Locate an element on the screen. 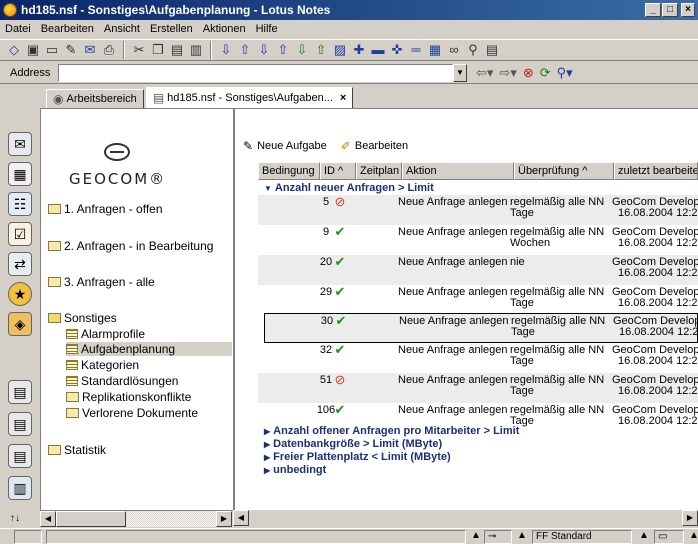 The height and width of the screenshot is (544, 698). image-icon: ▨ is located at coordinates (340, 50).